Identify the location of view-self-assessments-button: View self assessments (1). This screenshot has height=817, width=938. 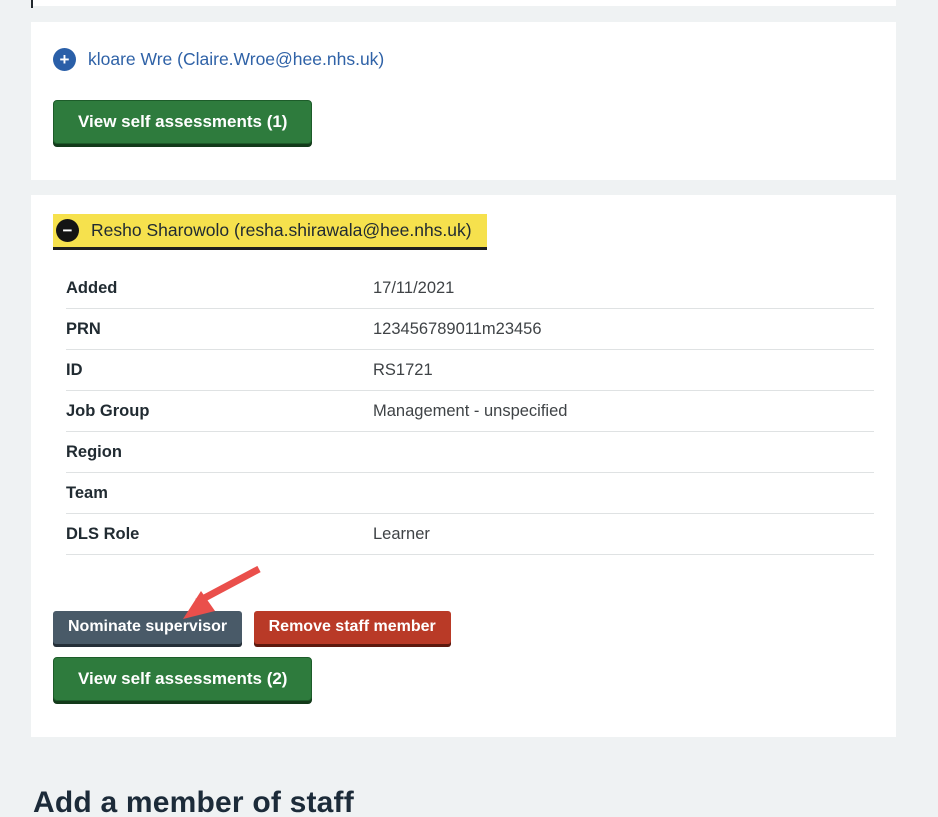
(183, 122).